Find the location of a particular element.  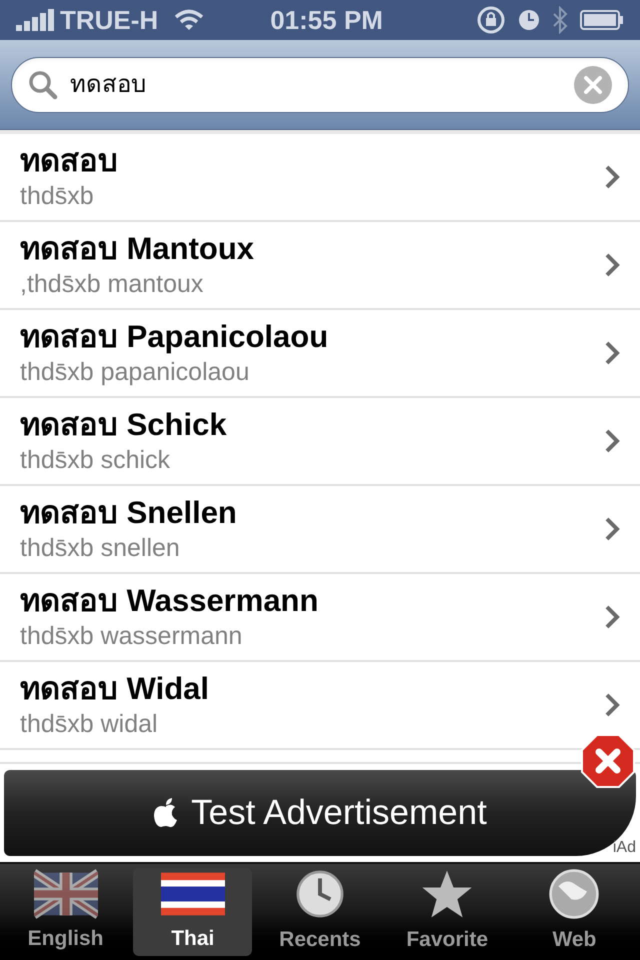

result-subtitle: thds̄xb widal is located at coordinates (89, 724).